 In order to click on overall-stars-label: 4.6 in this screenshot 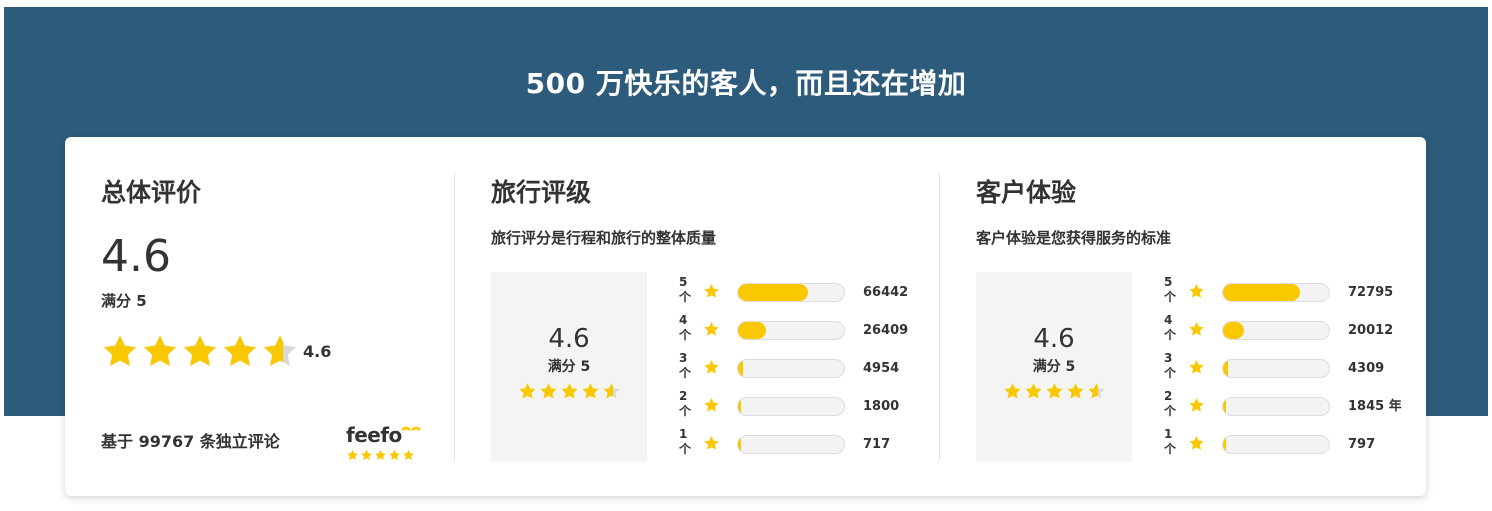, I will do `click(317, 351)`.